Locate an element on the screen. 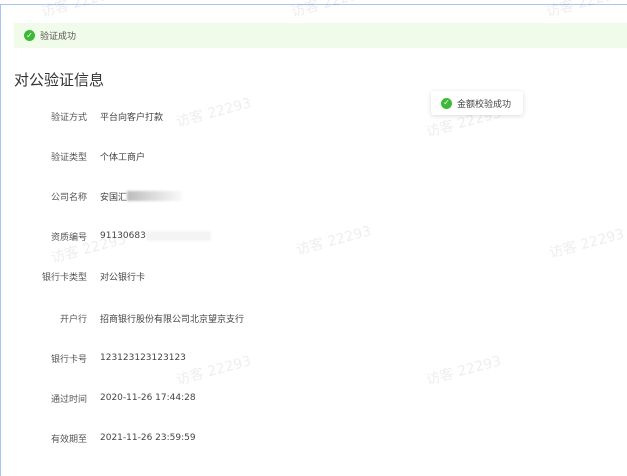 This screenshot has height=476, width=627. field-row: 验证类型 个体工商户 is located at coordinates (72, 156).